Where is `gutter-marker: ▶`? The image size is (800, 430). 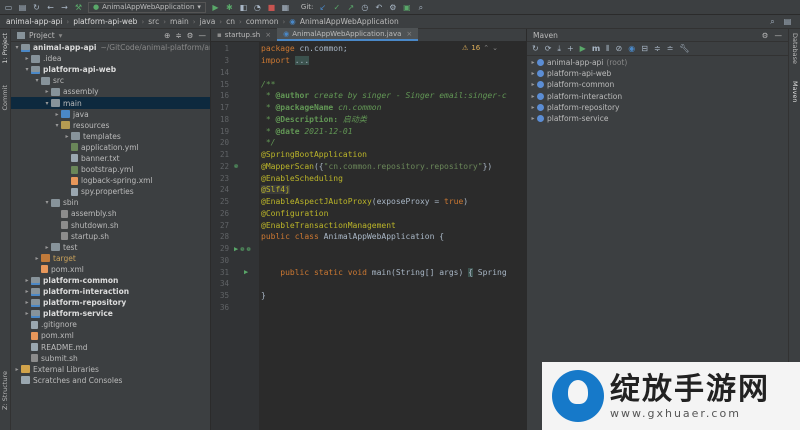 gutter-marker: ▶ is located at coordinates (245, 272).